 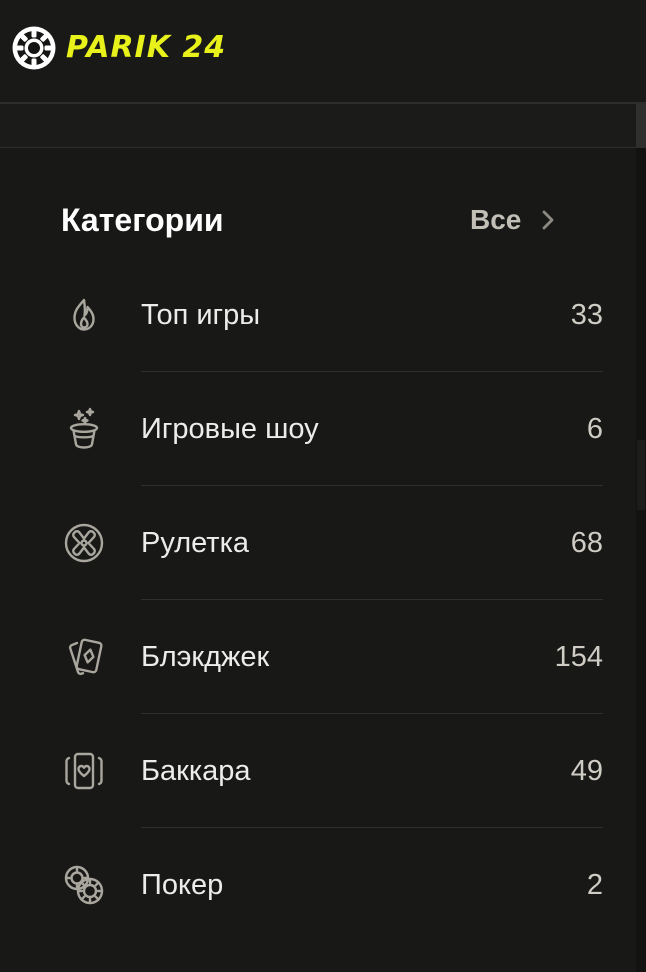 What do you see at coordinates (195, 543) in the screenshot?
I see `category-label: Рулетка` at bounding box center [195, 543].